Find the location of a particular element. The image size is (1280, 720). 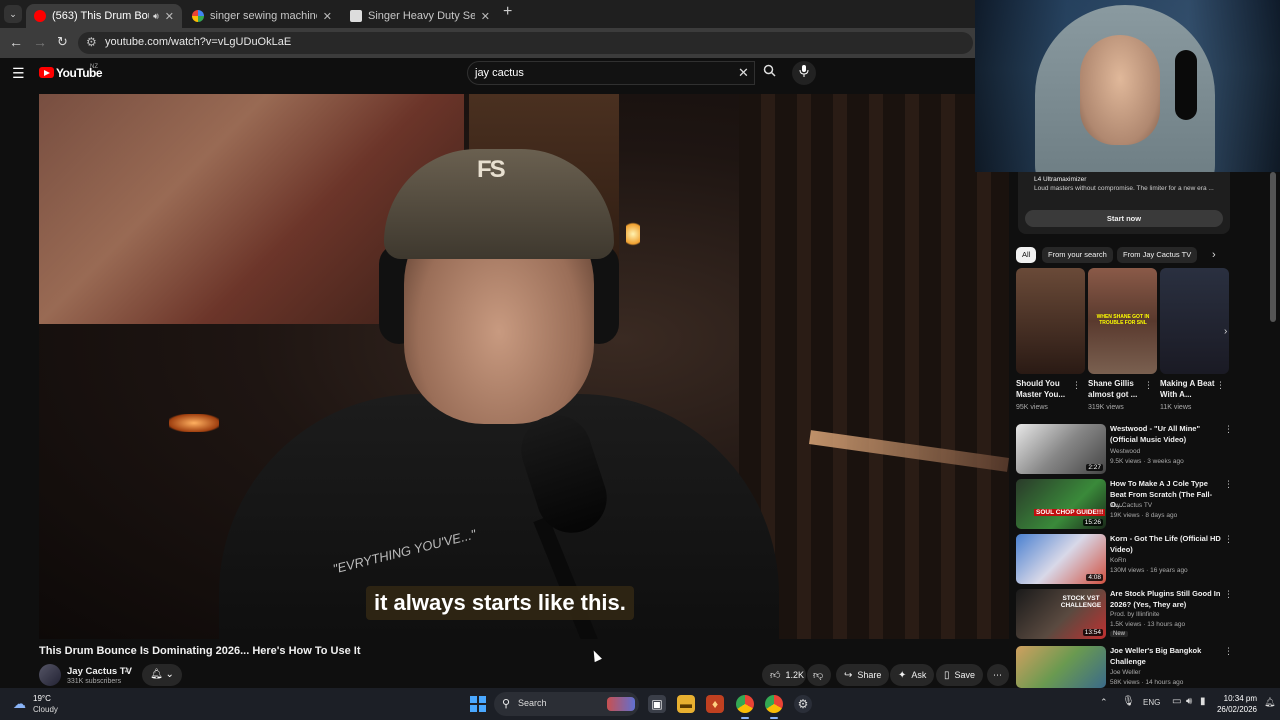

address-bar: ⚙ youtube.com/watch?v=vLgUDuOkLaE is located at coordinates (525, 43).